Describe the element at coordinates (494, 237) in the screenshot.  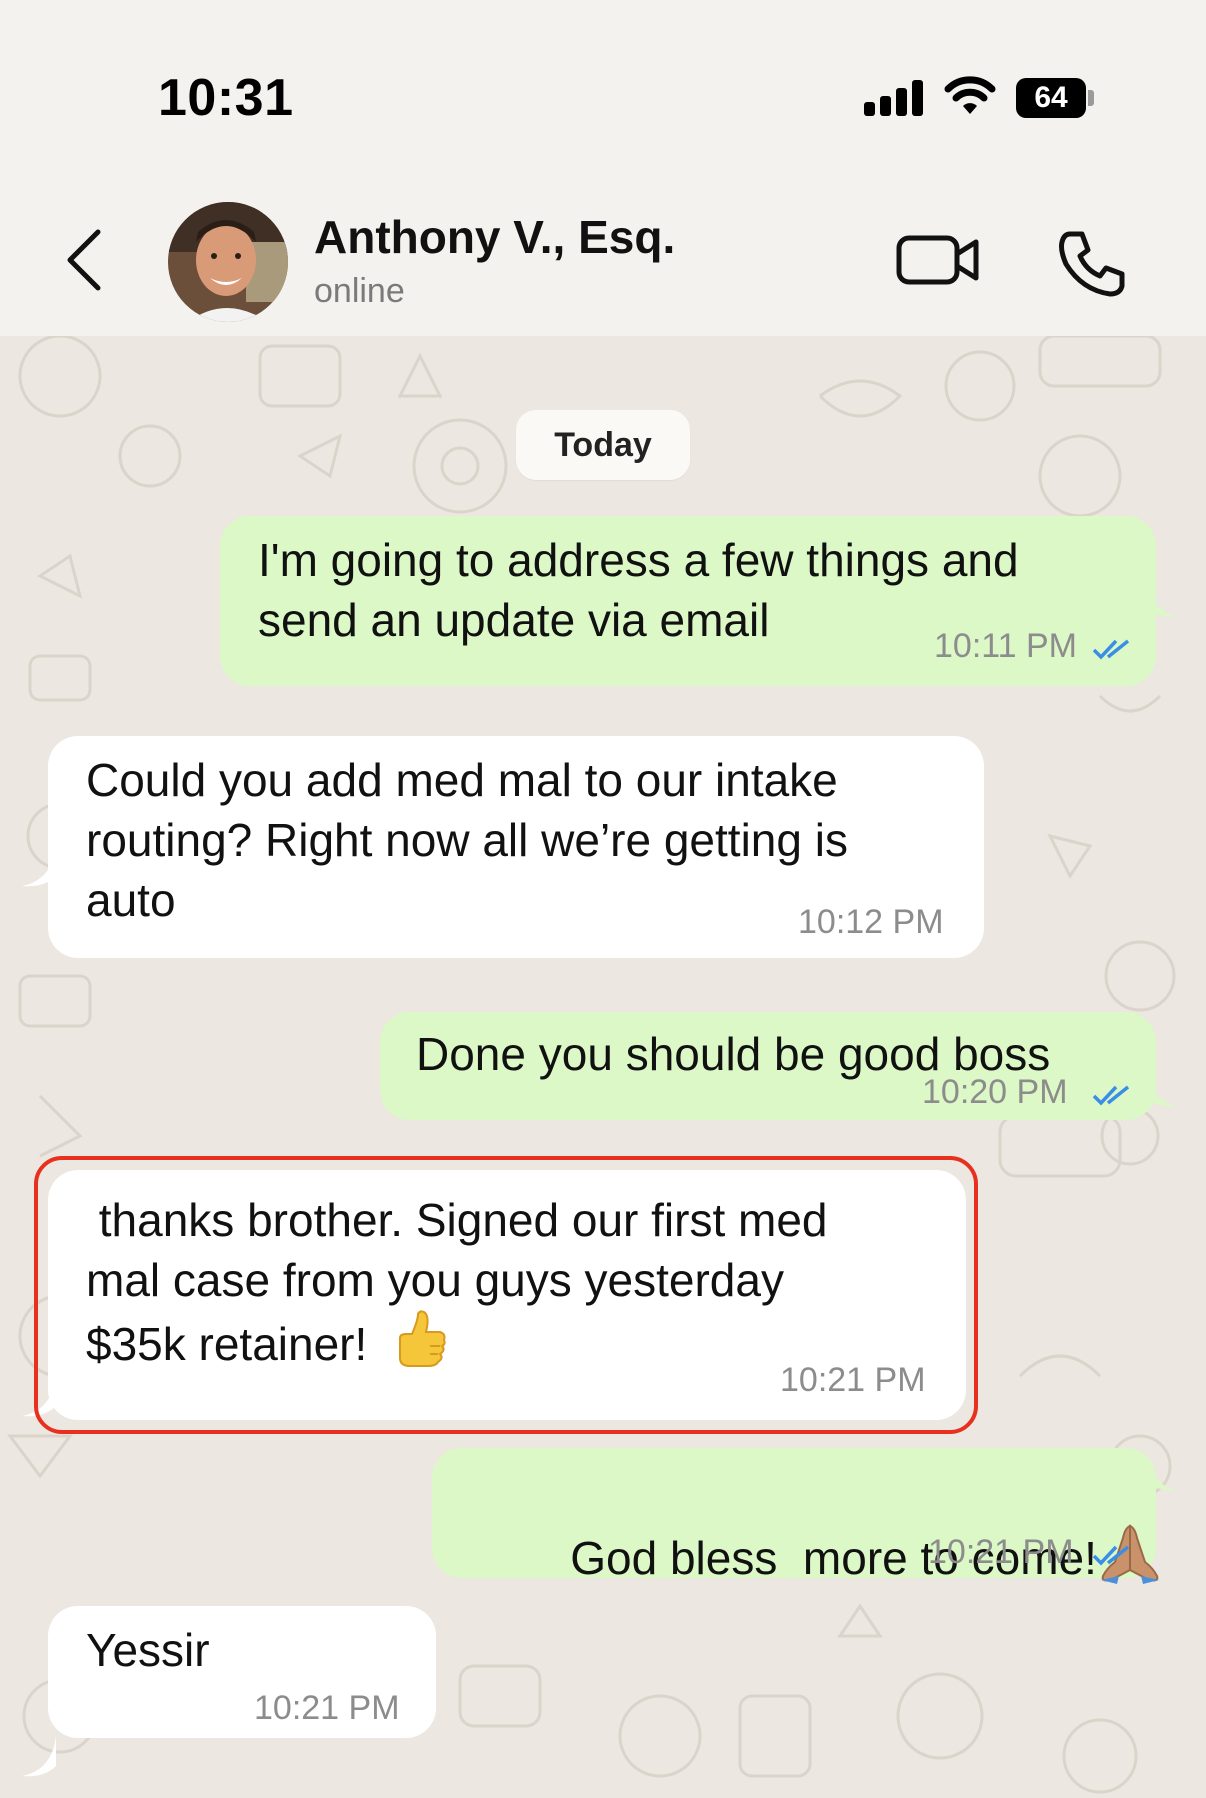
I see `contact-name: Anthony V., Esq.` at that location.